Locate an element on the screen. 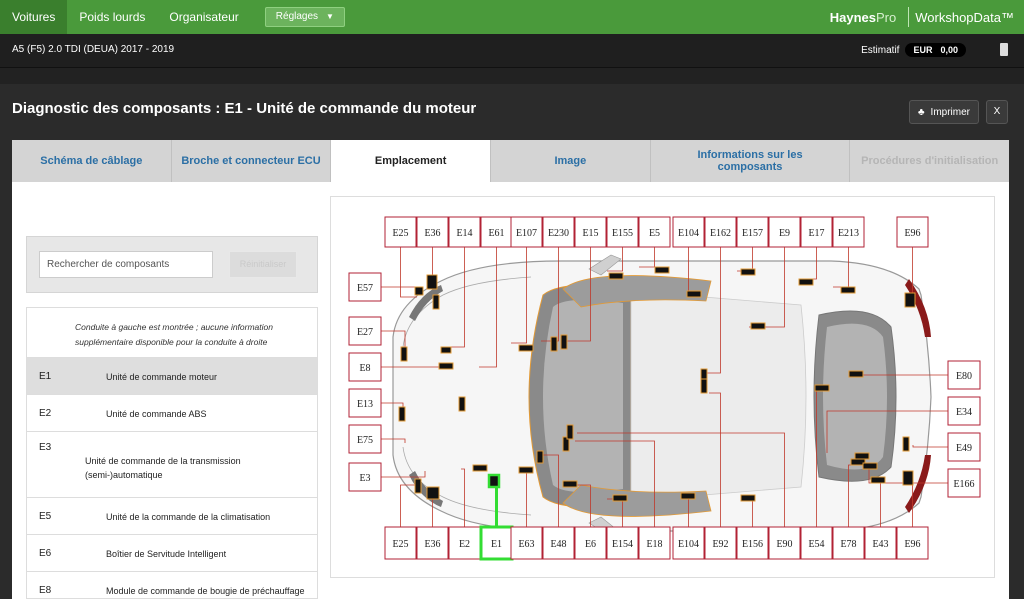 The height and width of the screenshot is (599, 1024). label-bottom-E92: E92 is located at coordinates (720, 543).